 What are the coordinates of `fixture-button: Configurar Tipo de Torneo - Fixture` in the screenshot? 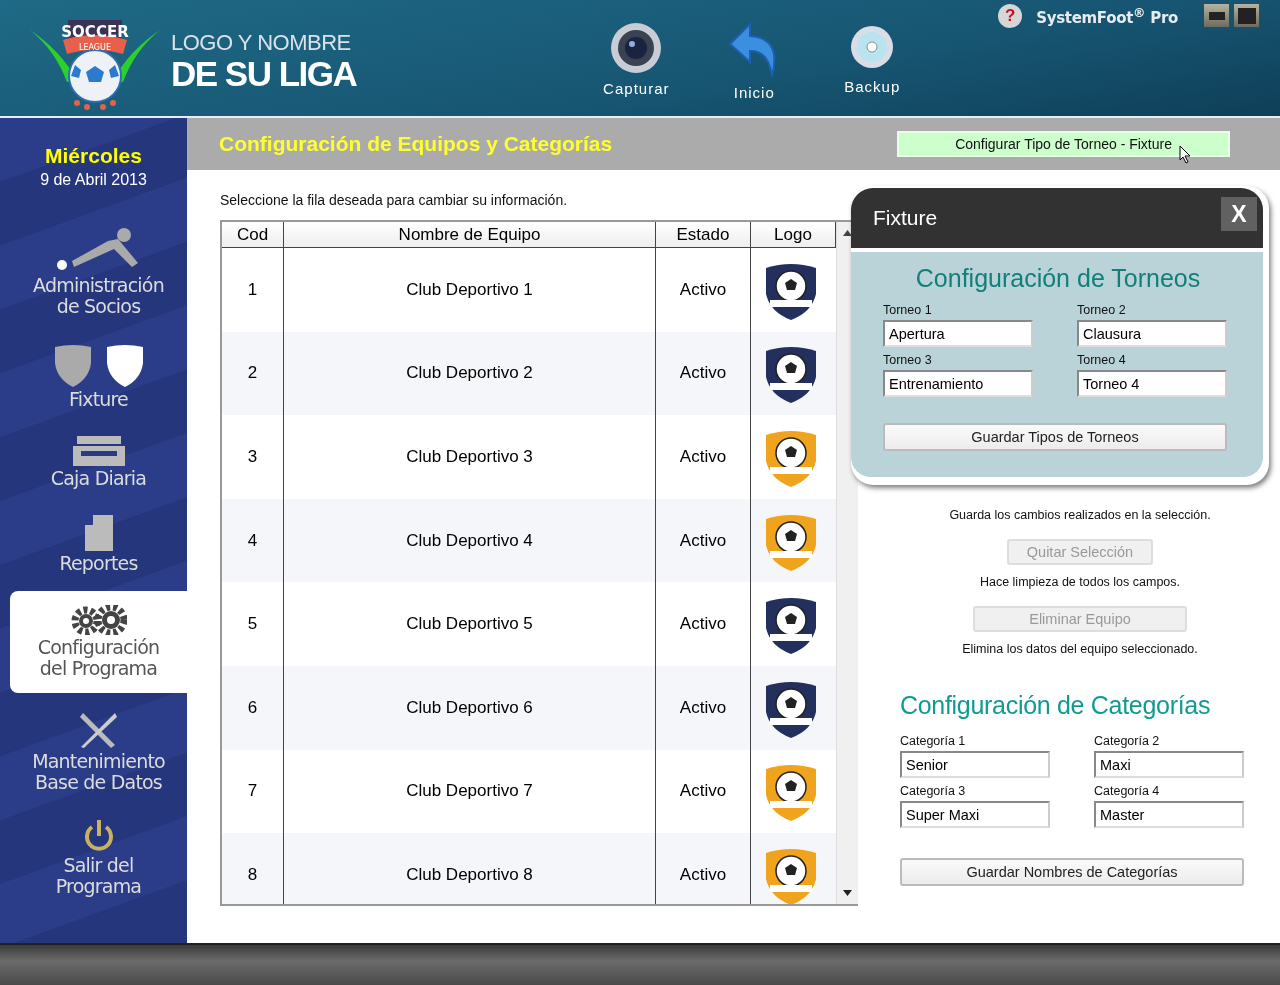 It's located at (1063, 144).